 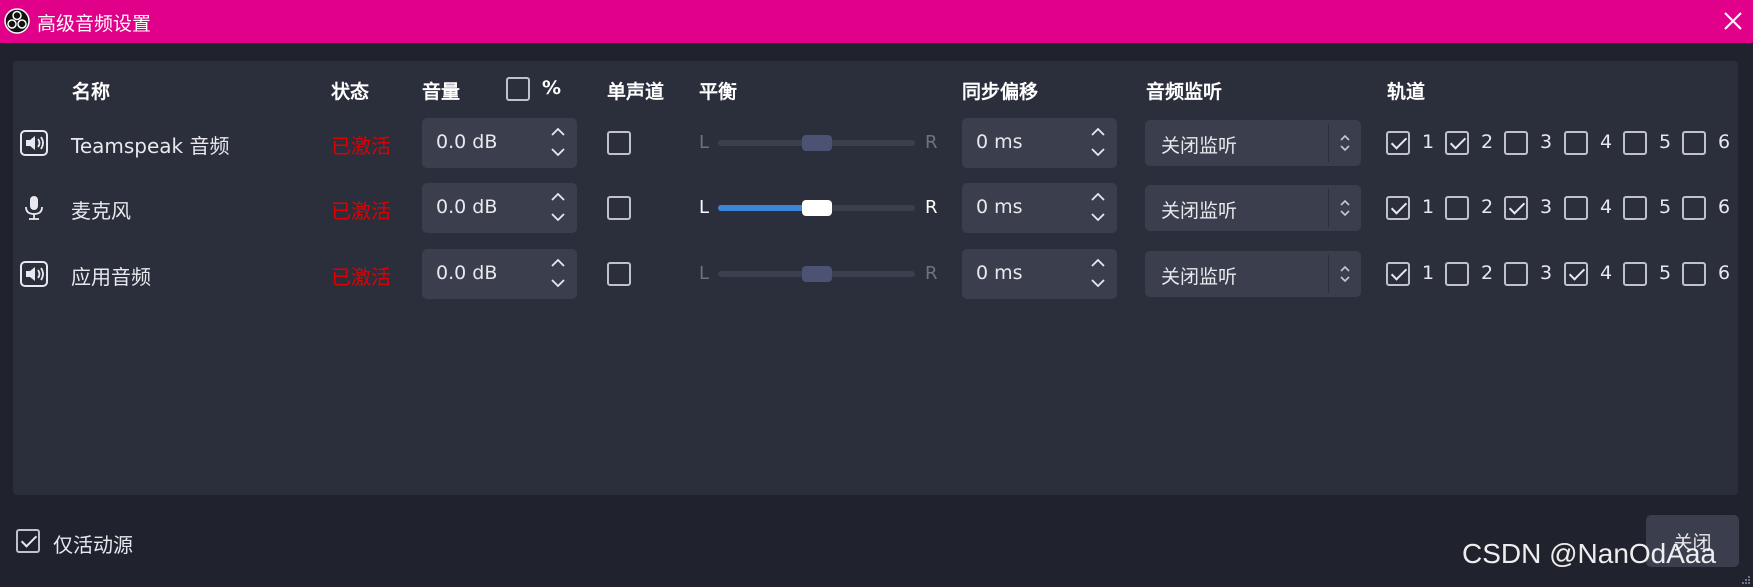 What do you see at coordinates (361, 146) in the screenshot?
I see `status-label: 已激活` at bounding box center [361, 146].